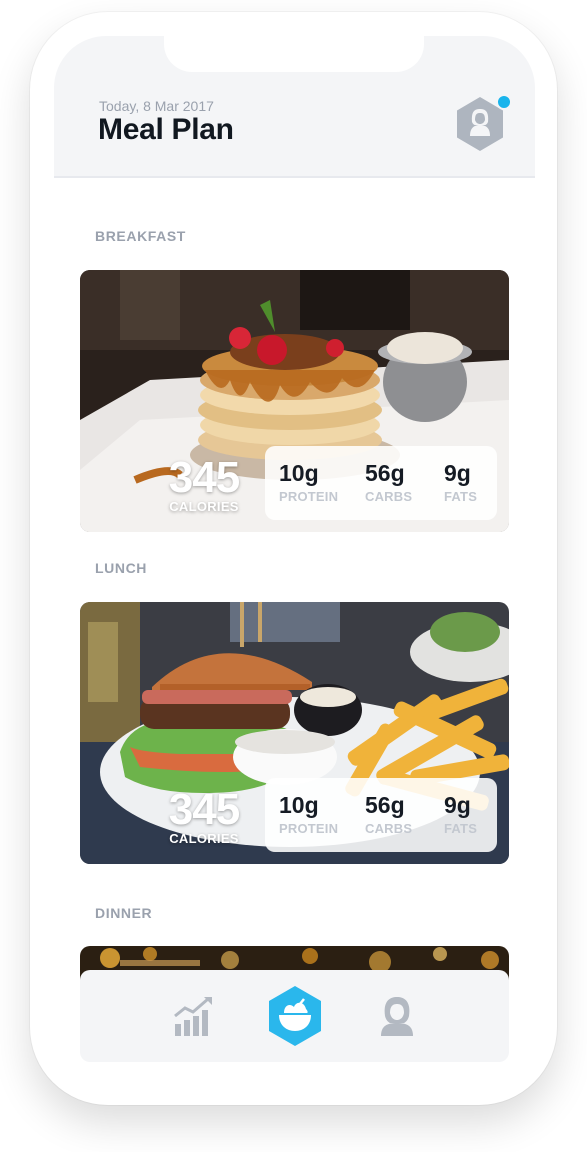 This screenshot has width=587, height=1152. I want to click on tab-profile, so click(397, 1016).